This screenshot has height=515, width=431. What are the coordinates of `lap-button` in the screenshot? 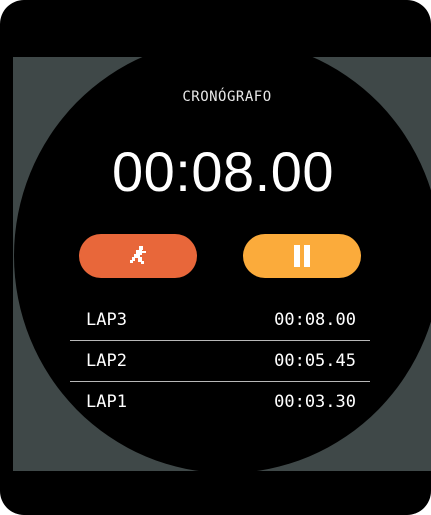 It's located at (138, 256).